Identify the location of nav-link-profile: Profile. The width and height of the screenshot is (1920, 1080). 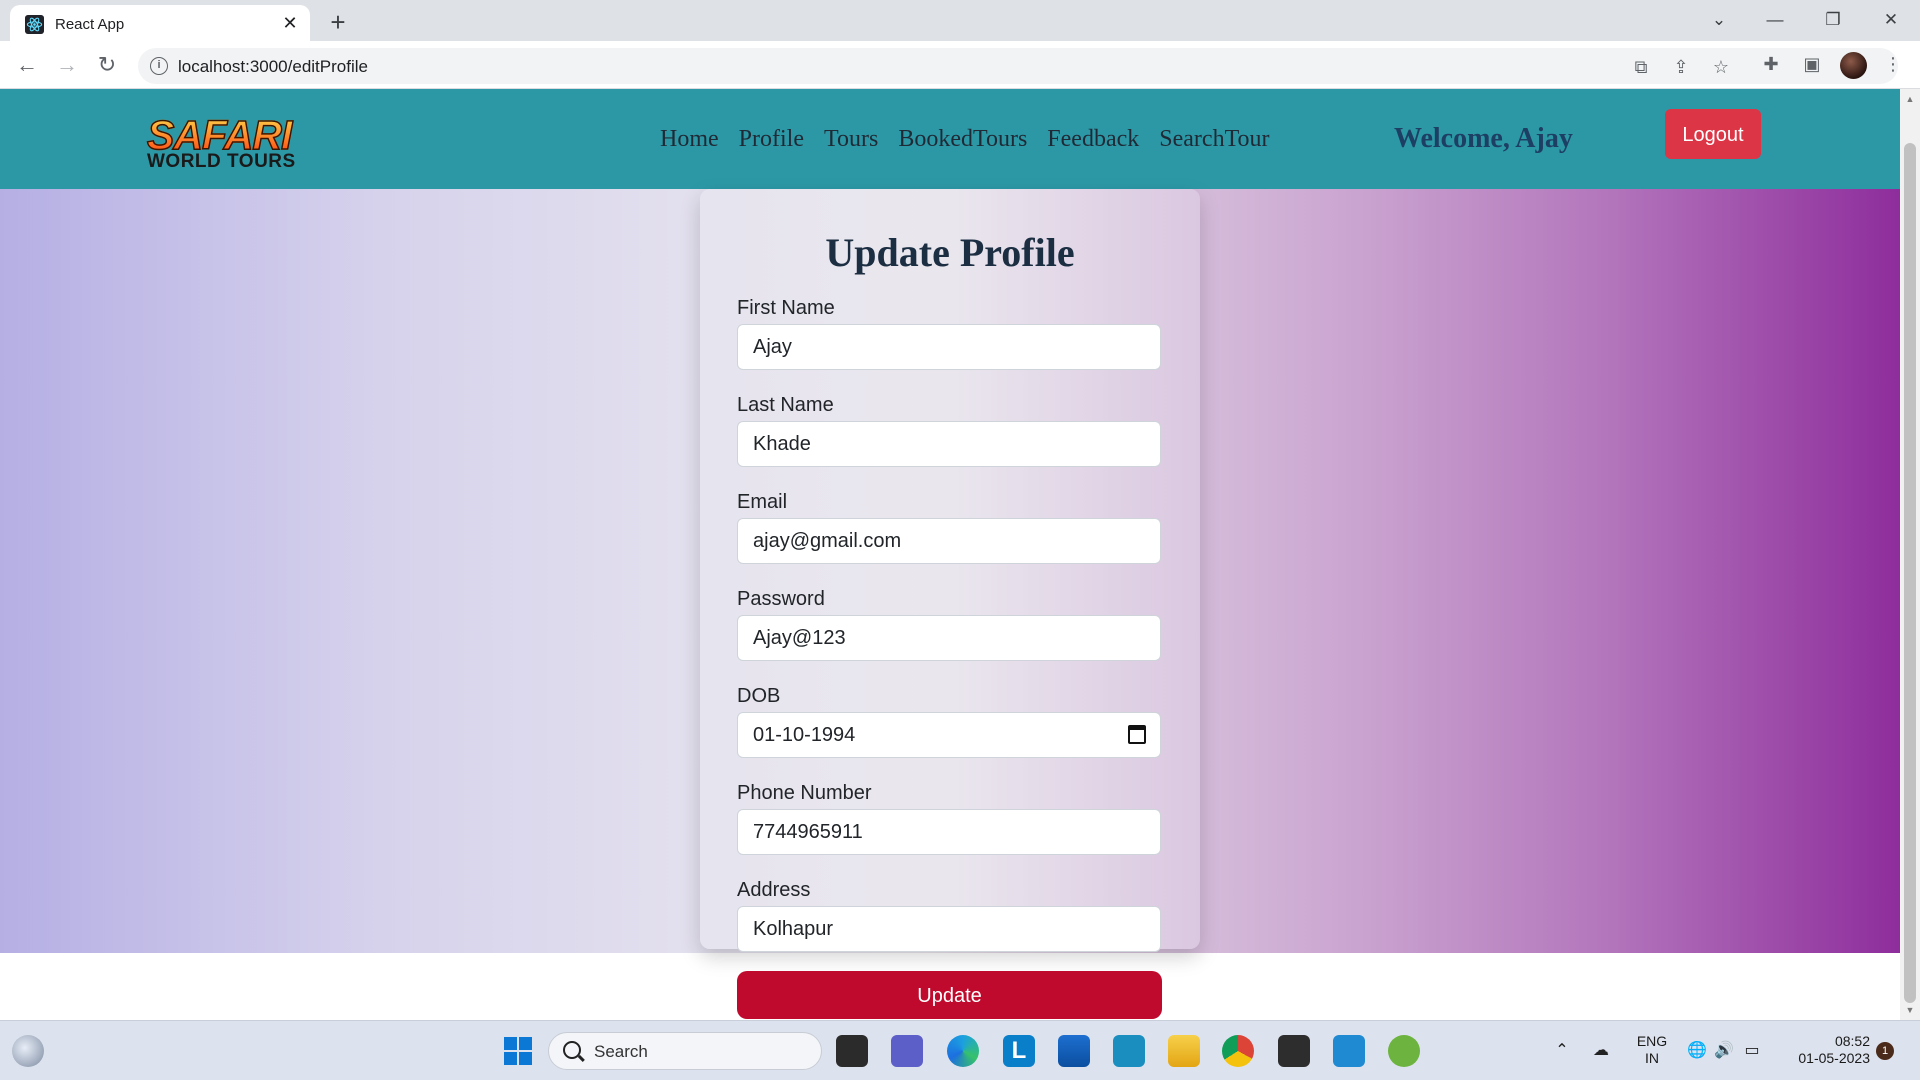
(771, 139).